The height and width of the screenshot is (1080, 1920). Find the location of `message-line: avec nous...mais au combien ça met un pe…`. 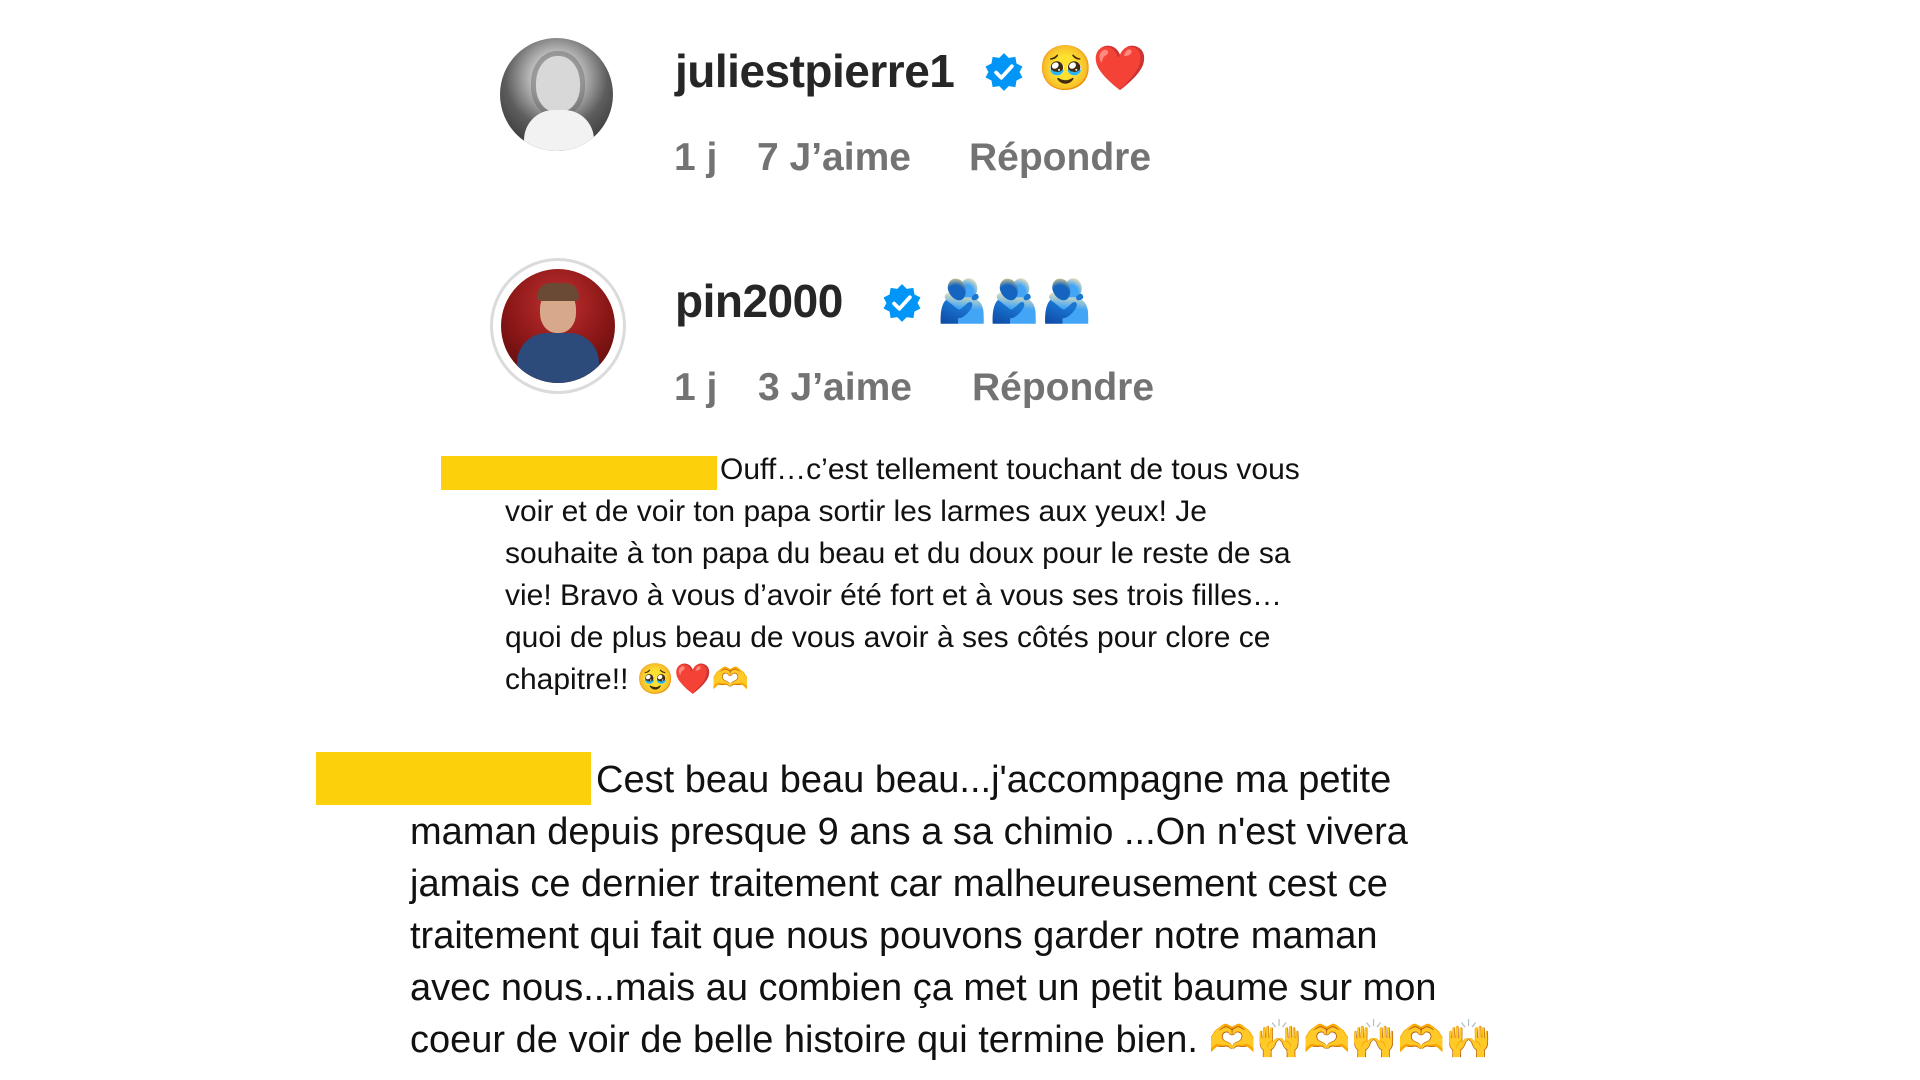

message-line: avec nous...mais au combien ça met un pe… is located at coordinates (923, 988).